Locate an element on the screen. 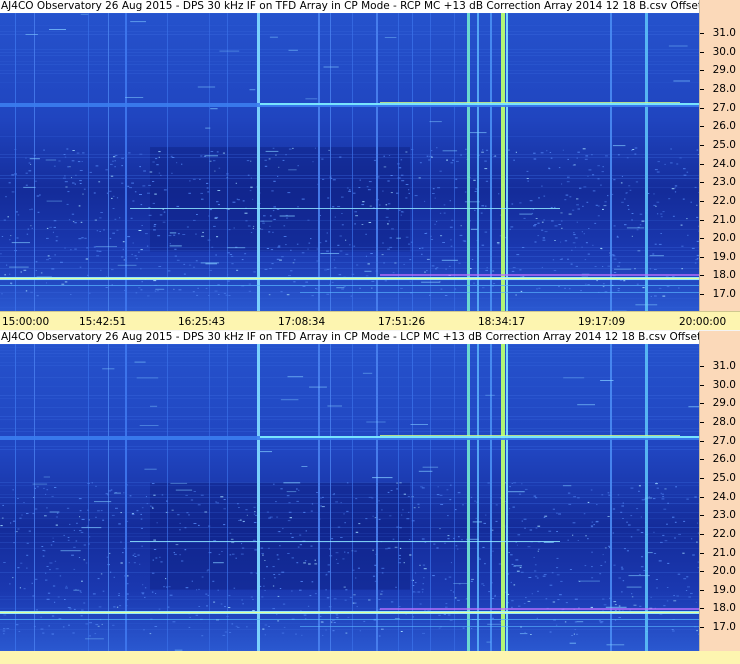  frequency-label: 17.0 is located at coordinates (724, 294).